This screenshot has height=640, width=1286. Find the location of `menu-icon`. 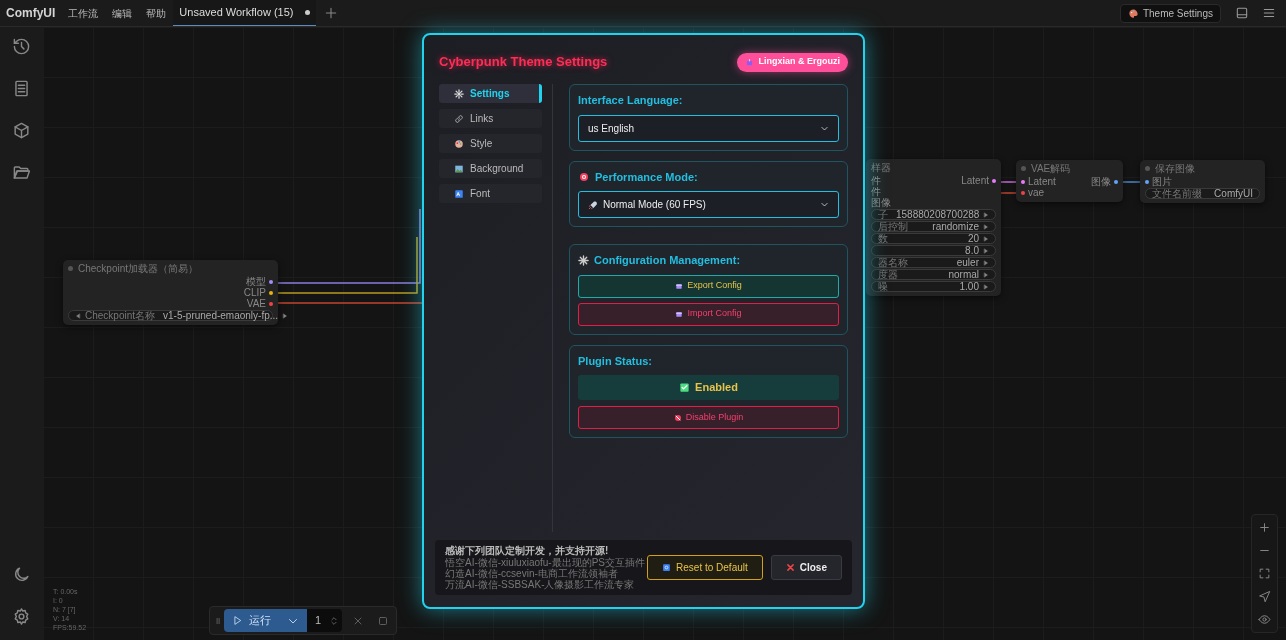

menu-icon is located at coordinates (1269, 13).